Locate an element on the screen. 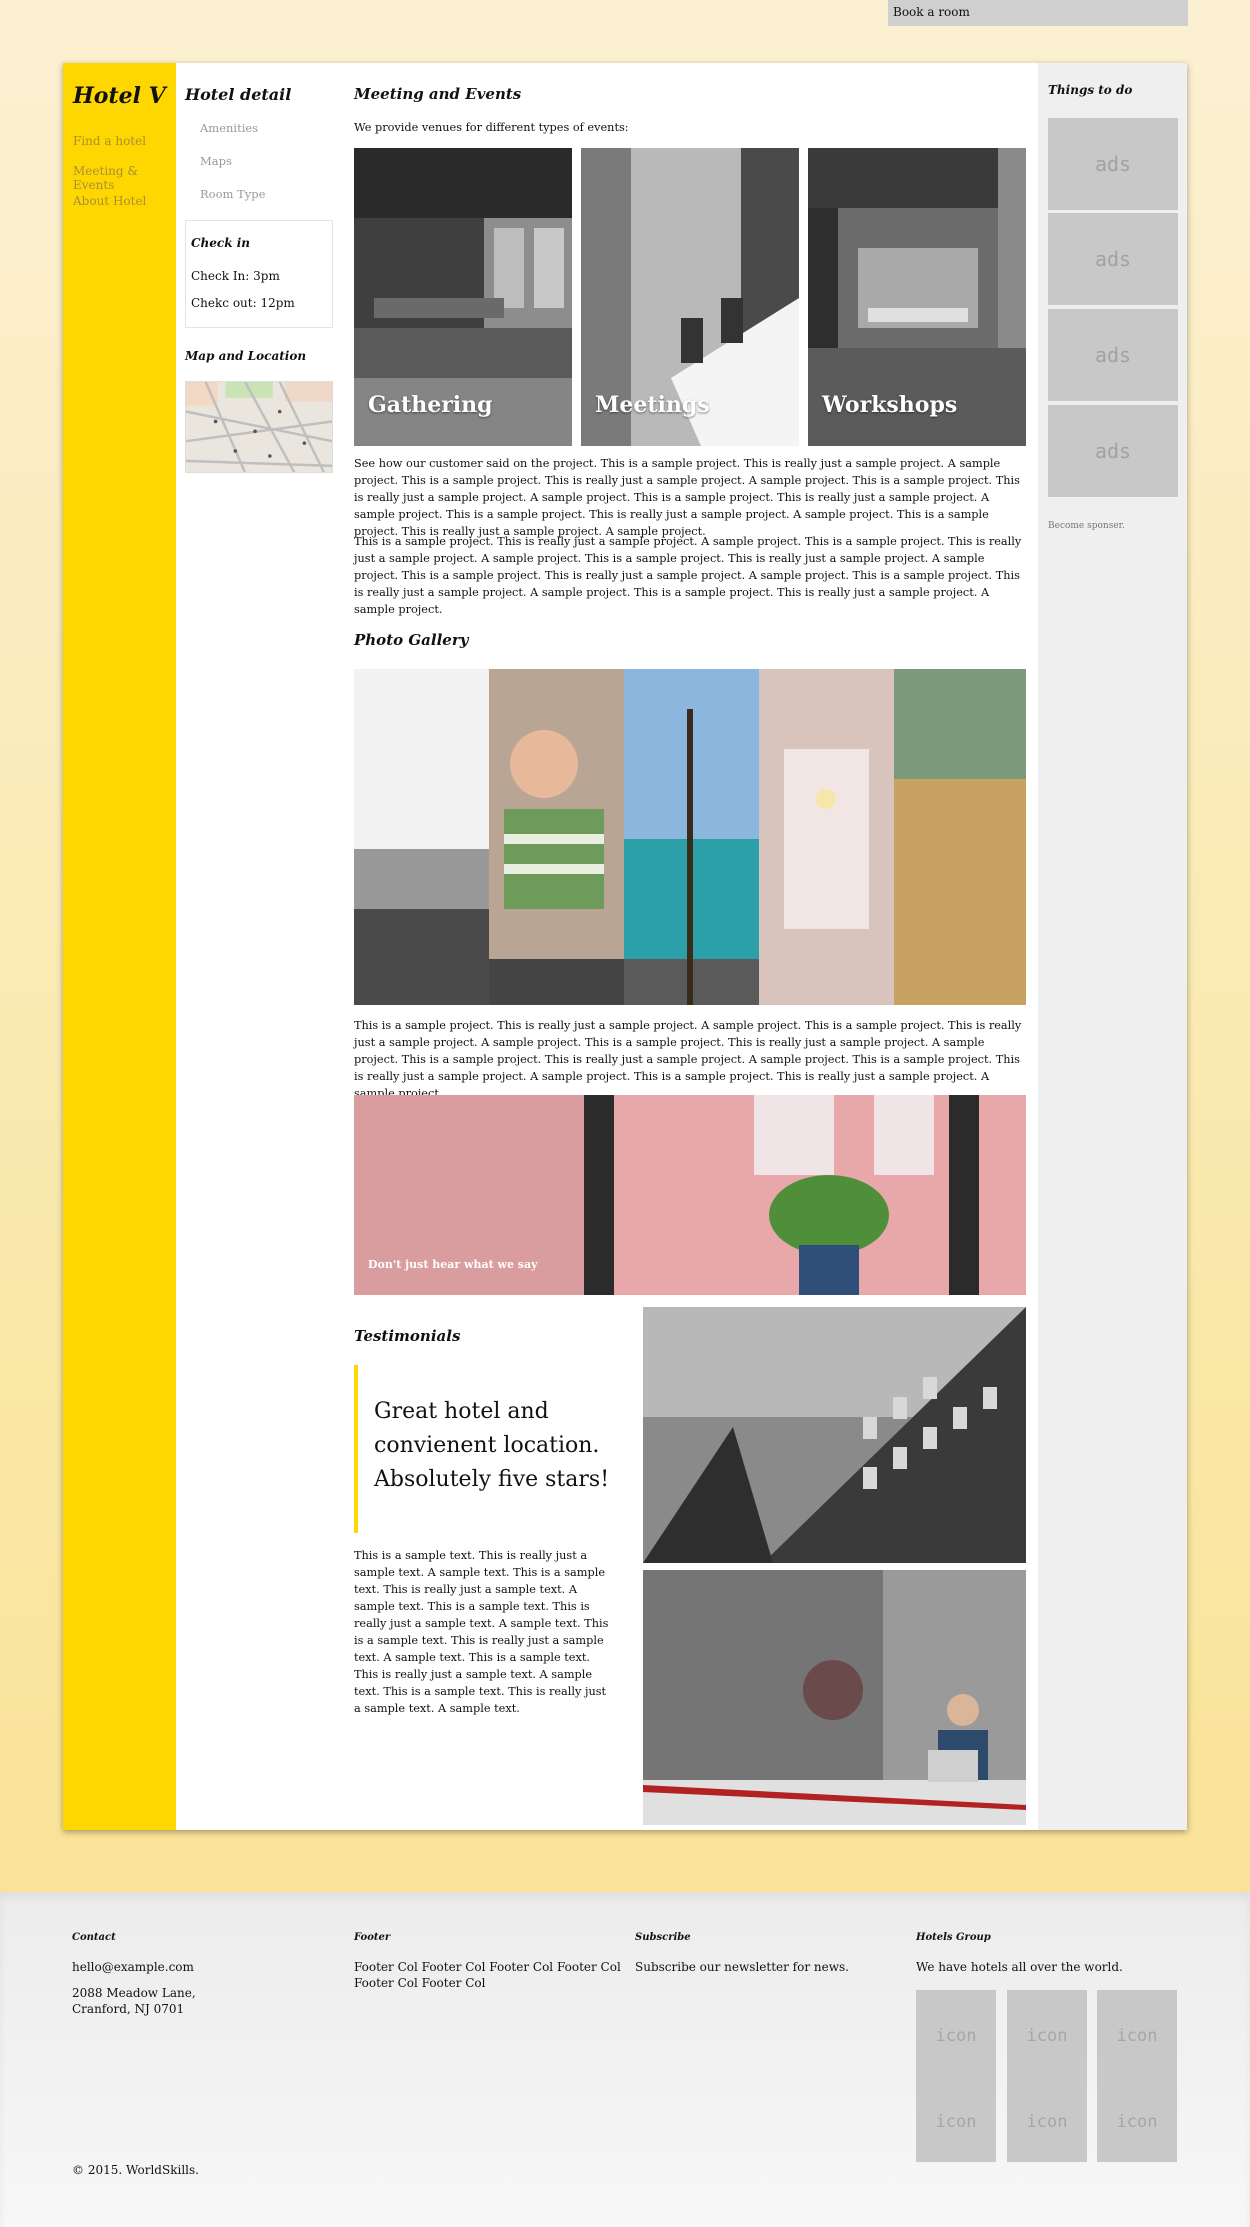  nav-find-hotel: Find a hotel is located at coordinates (109, 141).